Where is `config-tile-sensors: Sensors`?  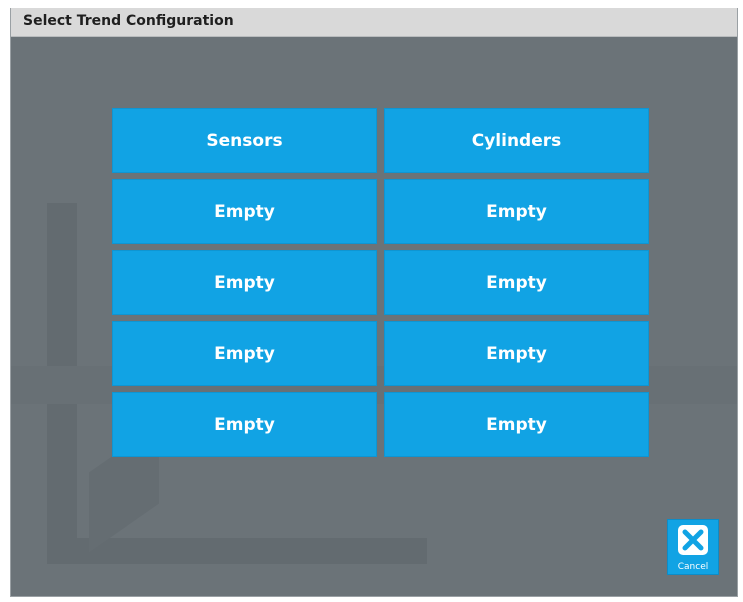
config-tile-sensors: Sensors is located at coordinates (244, 140).